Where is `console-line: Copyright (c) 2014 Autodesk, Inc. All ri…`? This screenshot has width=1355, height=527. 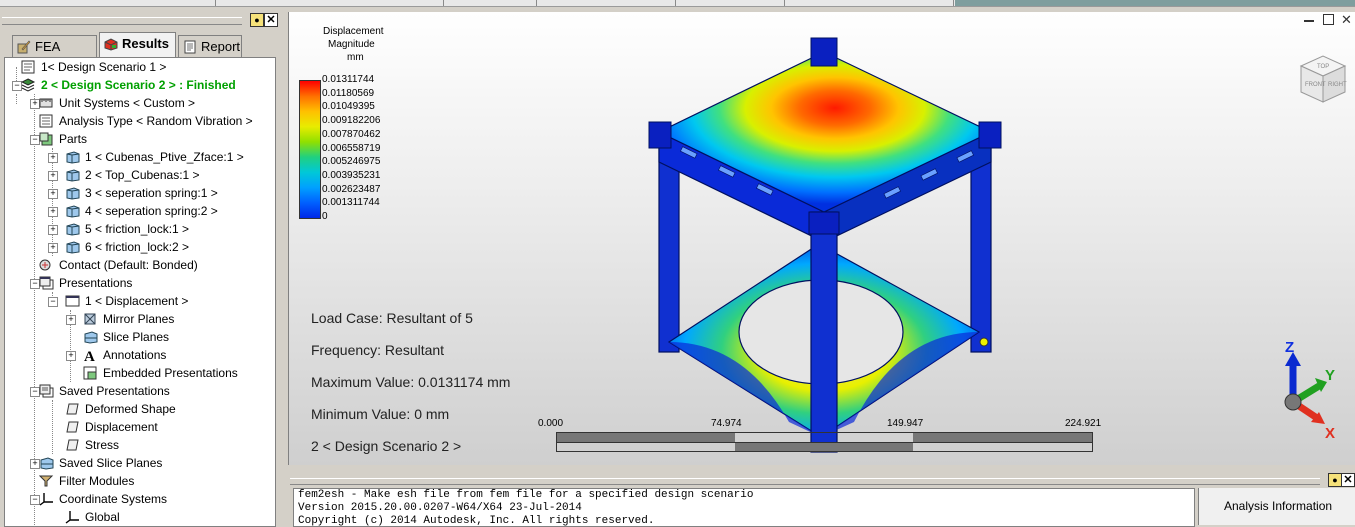 console-line: Copyright (c) 2014 Autodesk, Inc. All ri… is located at coordinates (476, 521).